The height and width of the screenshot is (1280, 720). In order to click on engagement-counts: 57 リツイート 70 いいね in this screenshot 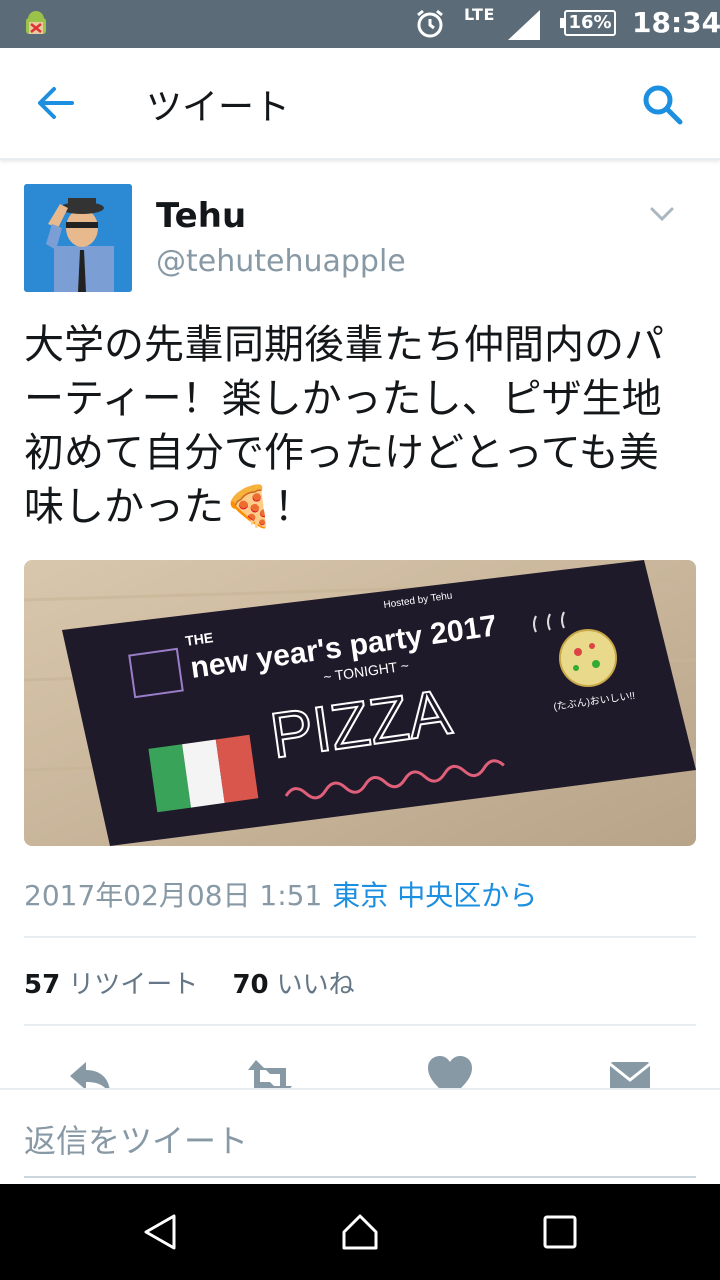, I will do `click(202, 982)`.